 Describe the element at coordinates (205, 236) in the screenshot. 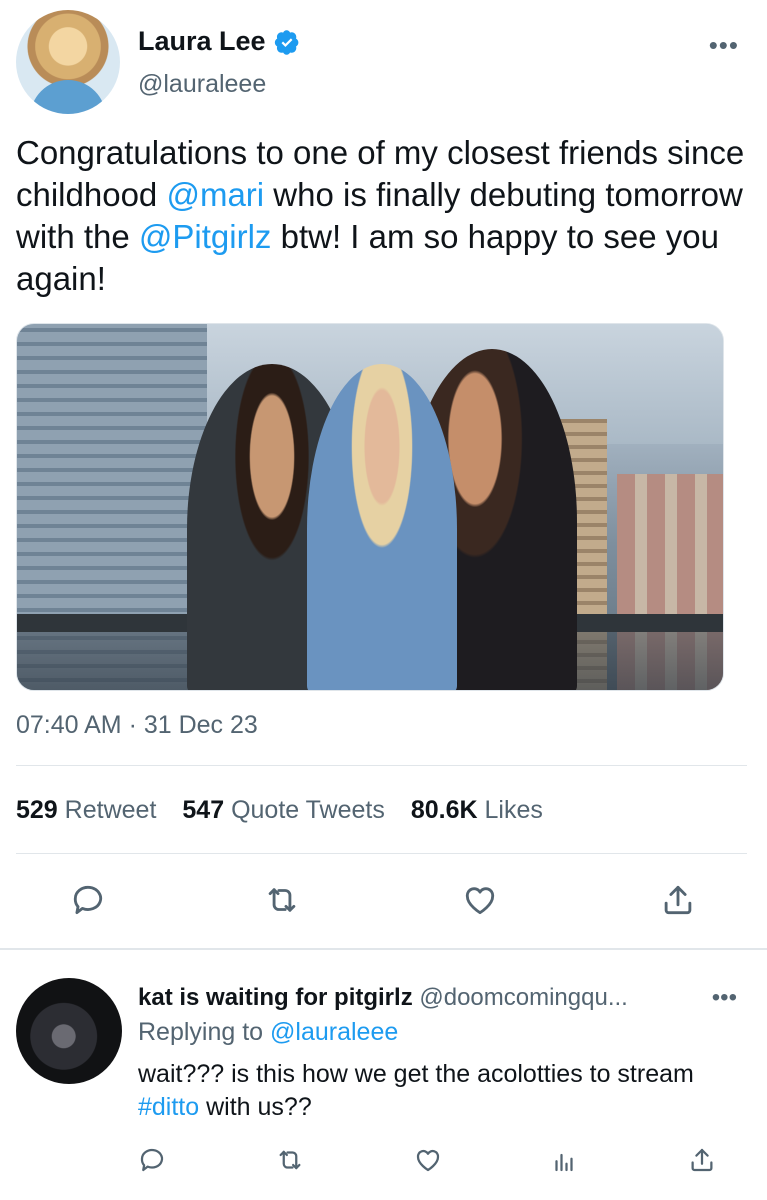

I see `mention-link: @Pitgirlz` at that location.